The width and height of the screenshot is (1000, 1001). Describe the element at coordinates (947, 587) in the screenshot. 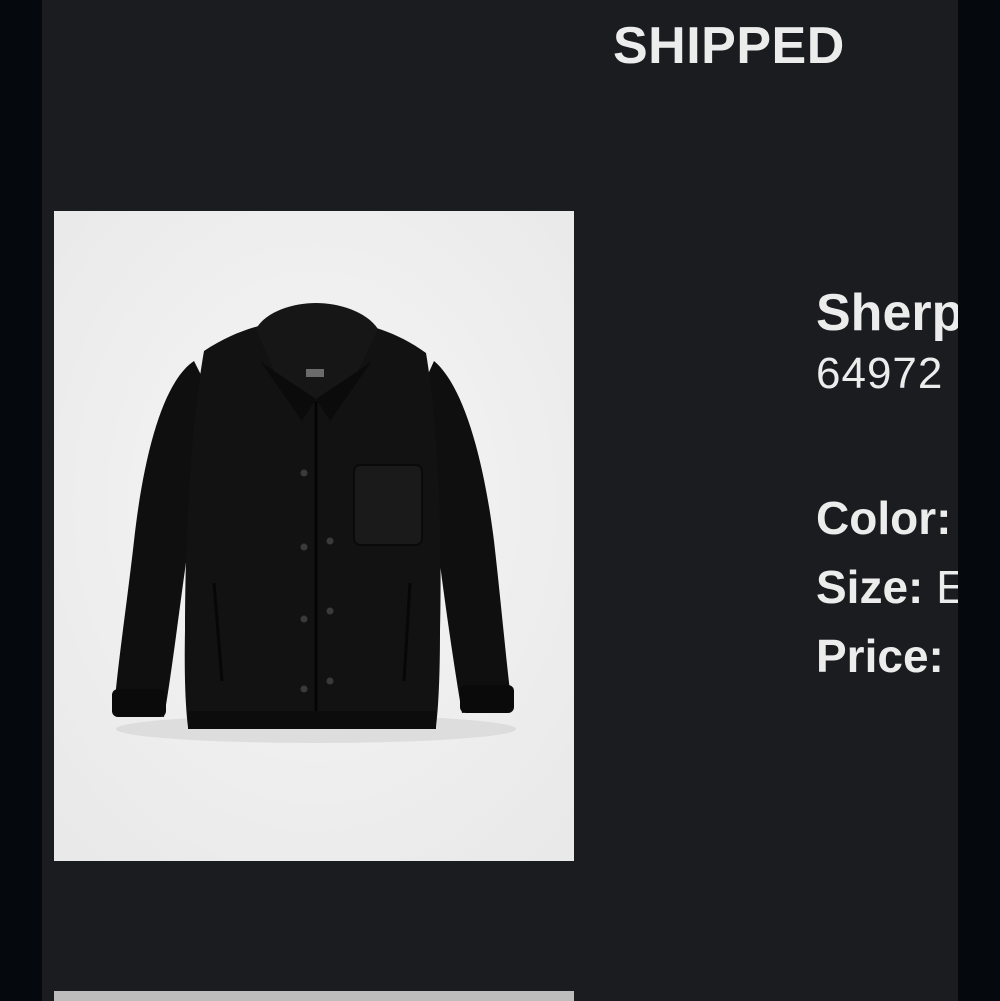

I see `size-value: E` at that location.